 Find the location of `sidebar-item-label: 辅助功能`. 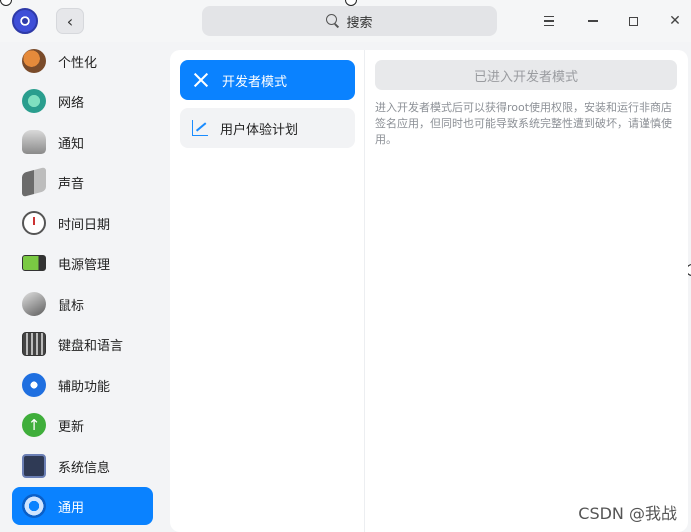

sidebar-item-label: 辅助功能 is located at coordinates (84, 387).